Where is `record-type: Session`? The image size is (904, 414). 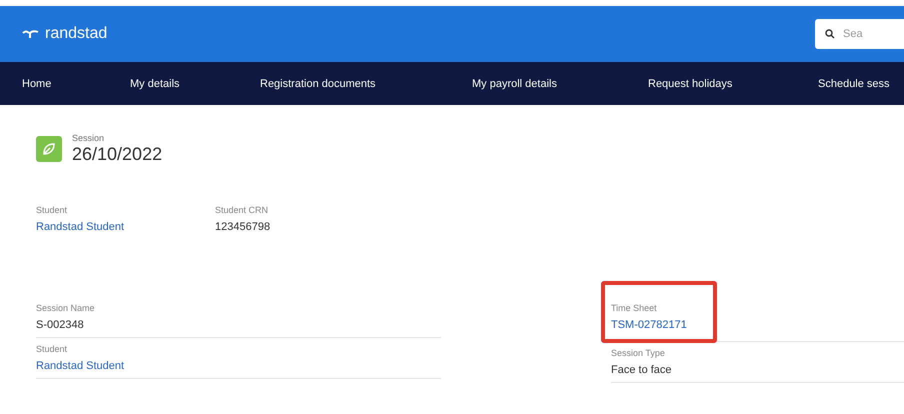 record-type: Session is located at coordinates (89, 138).